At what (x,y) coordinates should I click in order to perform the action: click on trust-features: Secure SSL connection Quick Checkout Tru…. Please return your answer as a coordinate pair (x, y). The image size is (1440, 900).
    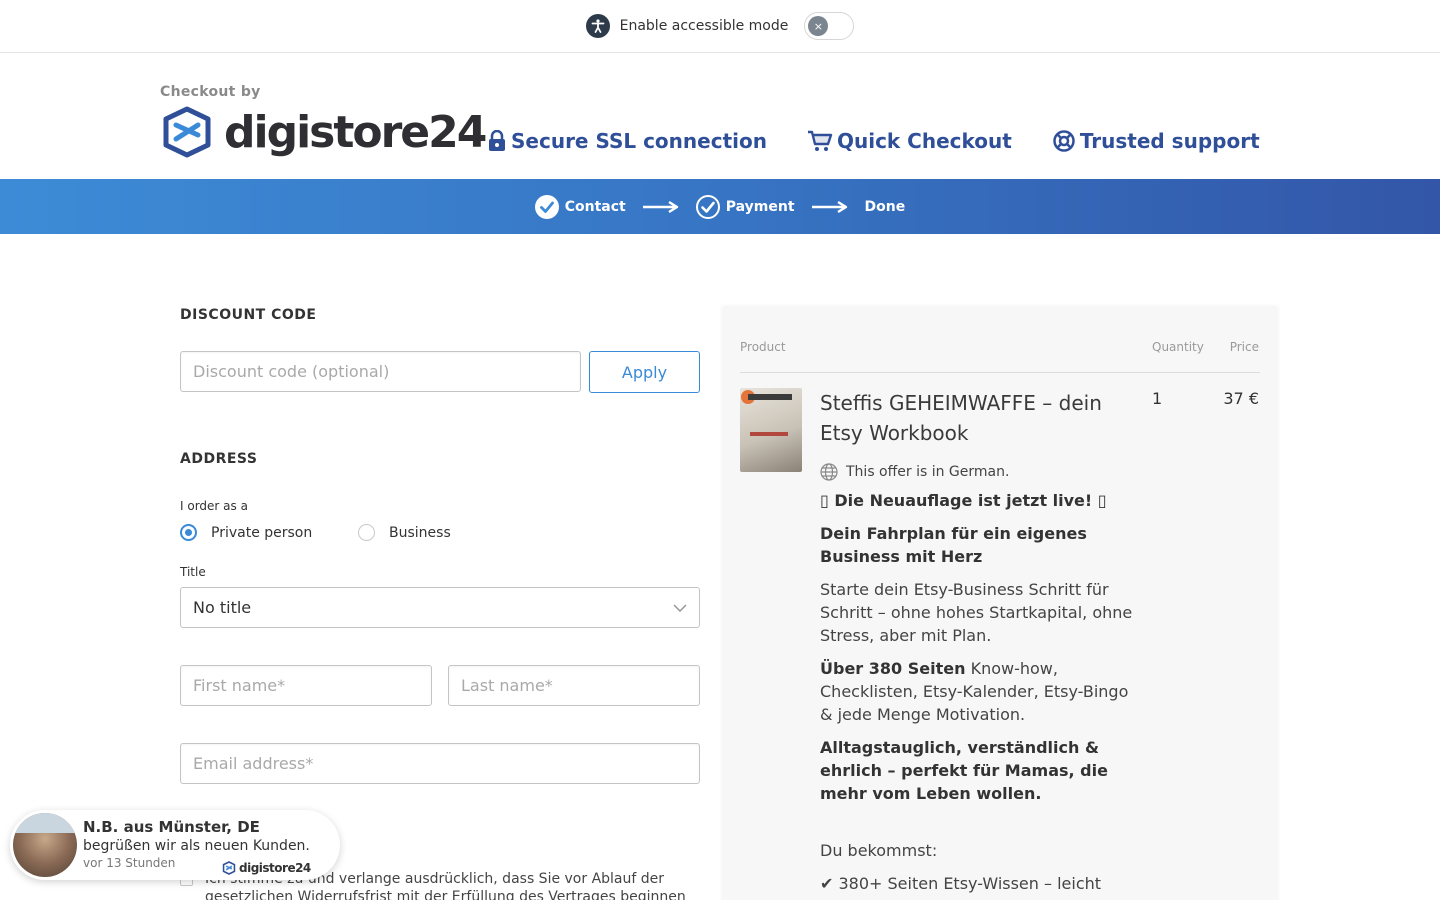
    Looking at the image, I should click on (873, 141).